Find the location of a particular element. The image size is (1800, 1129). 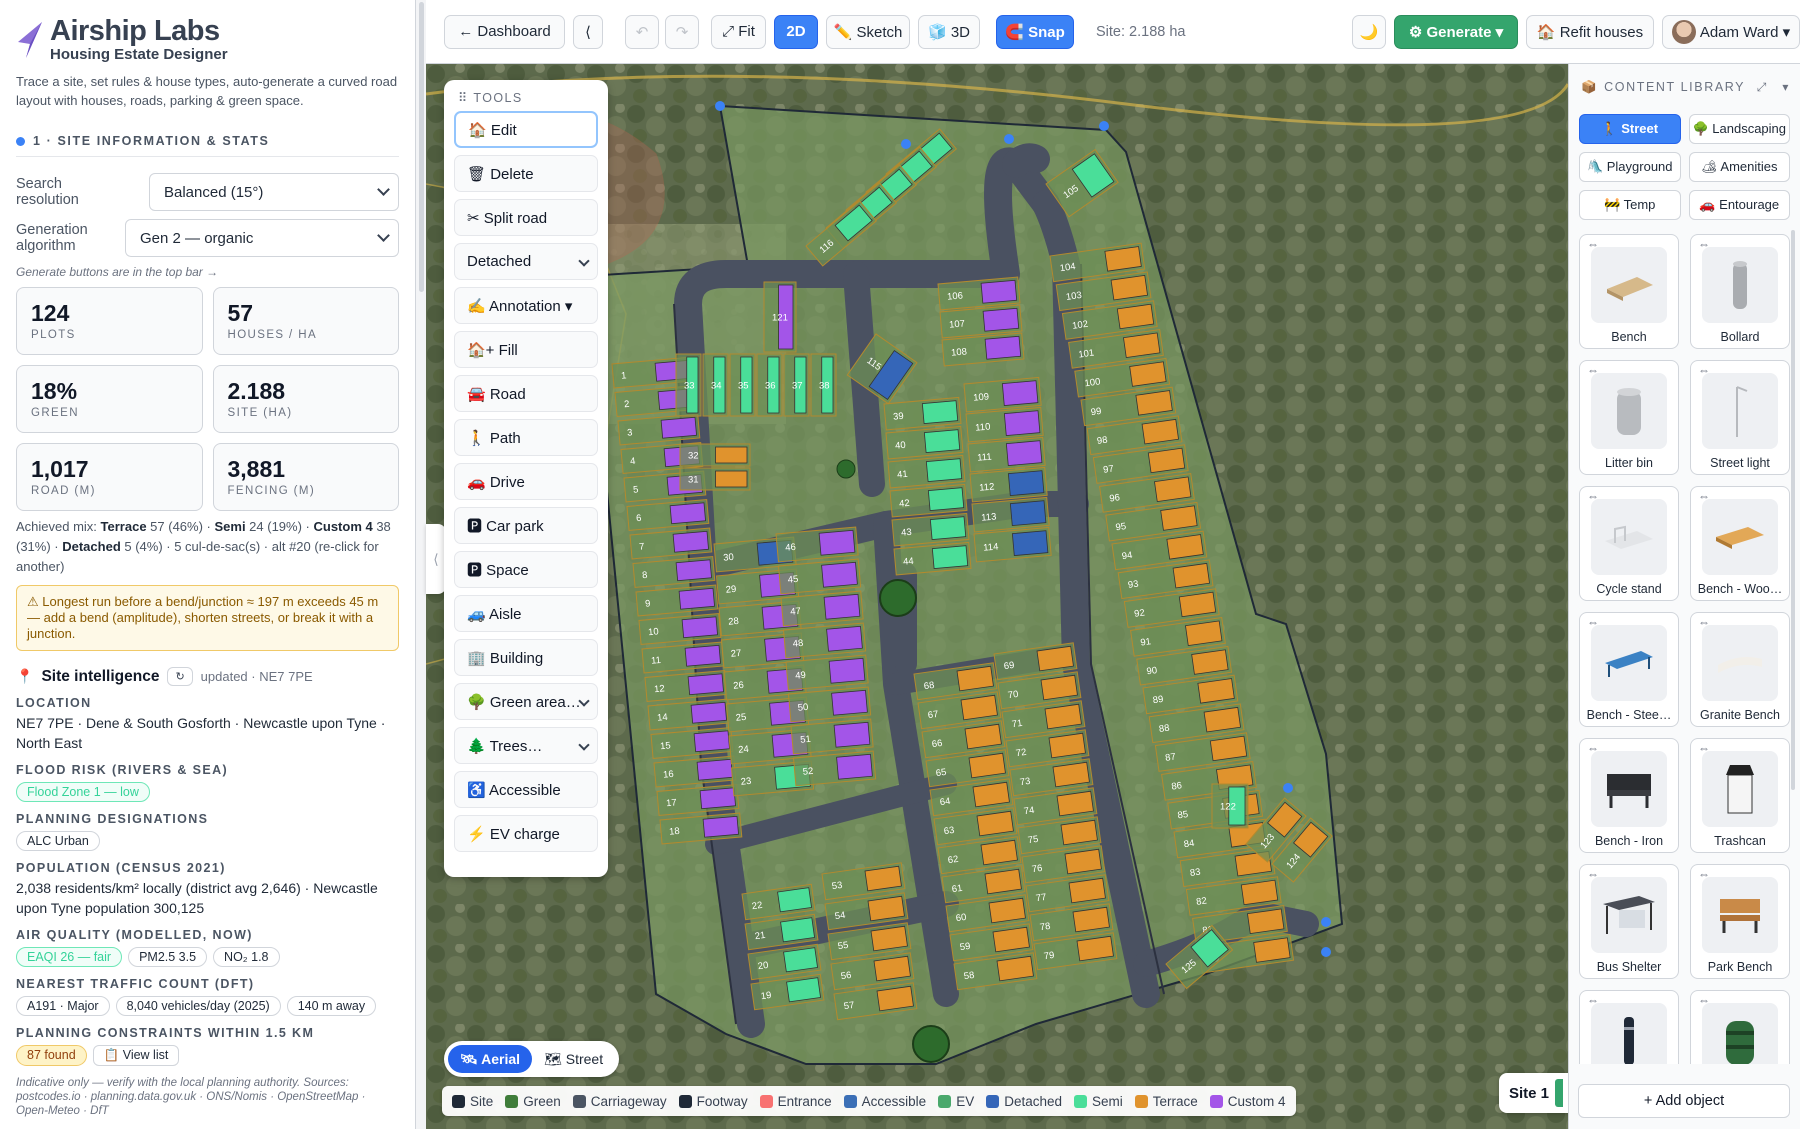

plot: 122 is located at coordinates (1230, 806).